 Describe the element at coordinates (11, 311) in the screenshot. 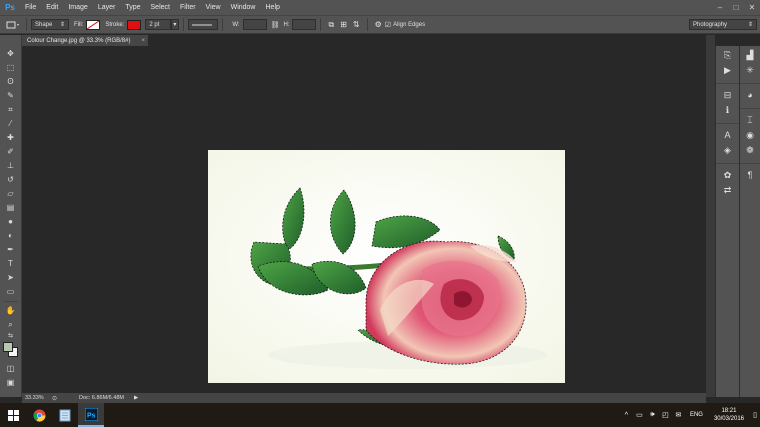

I see `hand-tool-icon: ✋` at that location.